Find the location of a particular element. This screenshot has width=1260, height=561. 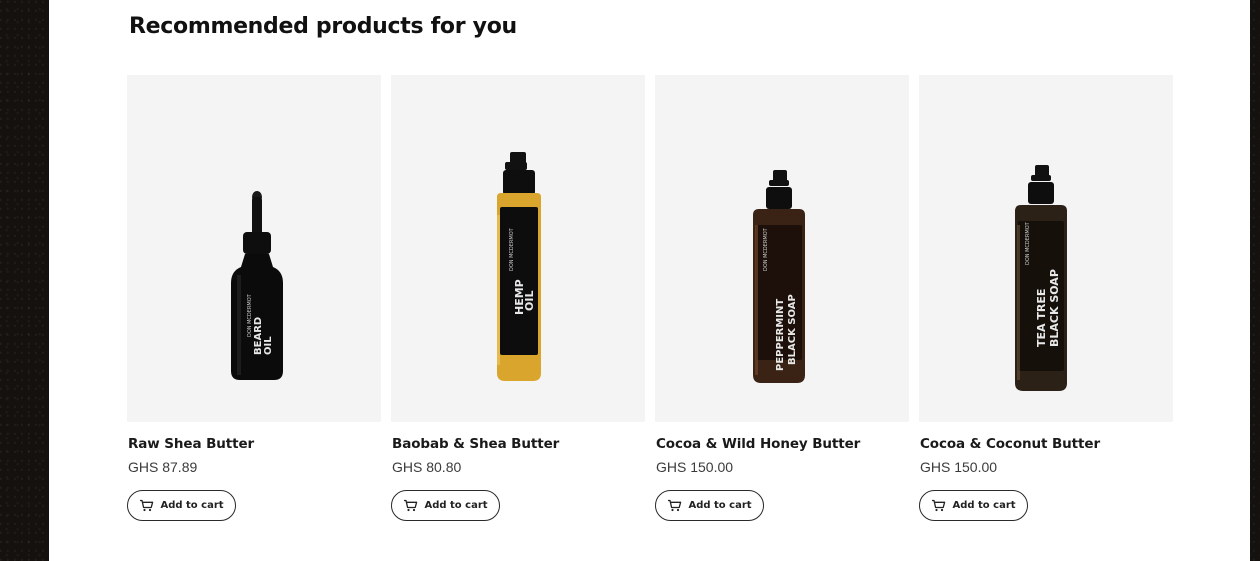

hemp-oil-bottle: DON MCDERMOT HEMP OIL is located at coordinates (519, 266).